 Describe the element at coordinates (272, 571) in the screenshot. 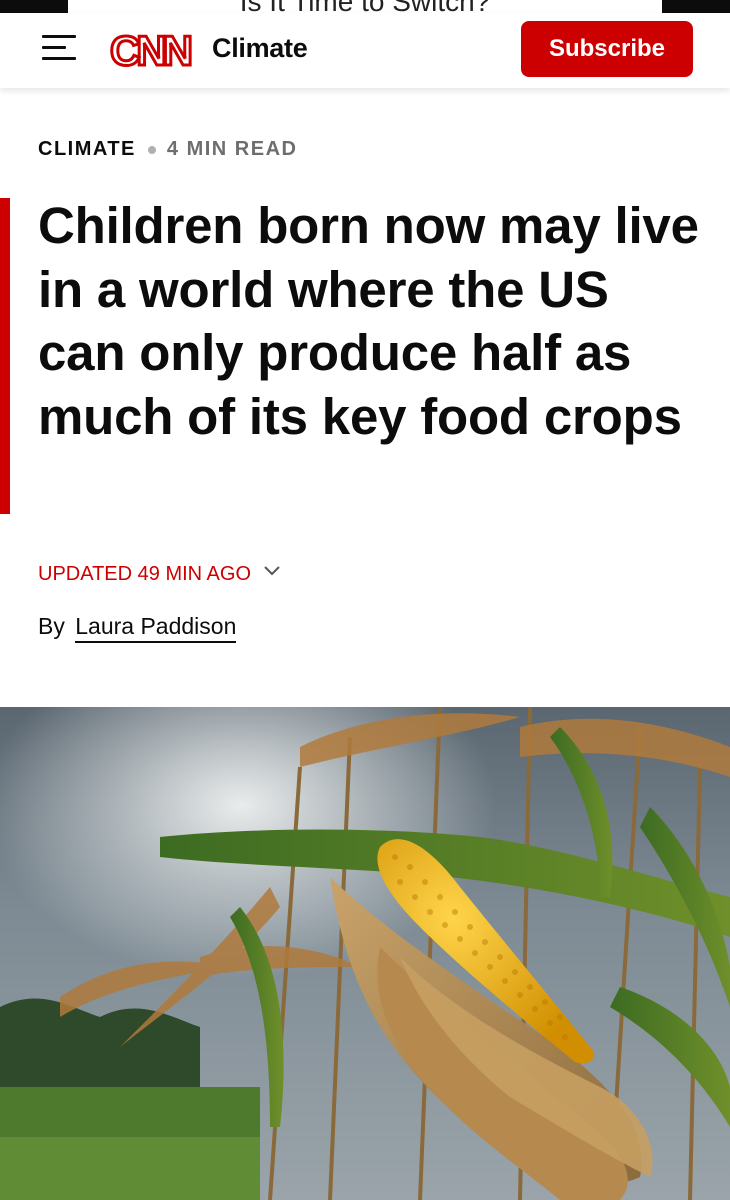

I see `chevron-down-icon` at that location.